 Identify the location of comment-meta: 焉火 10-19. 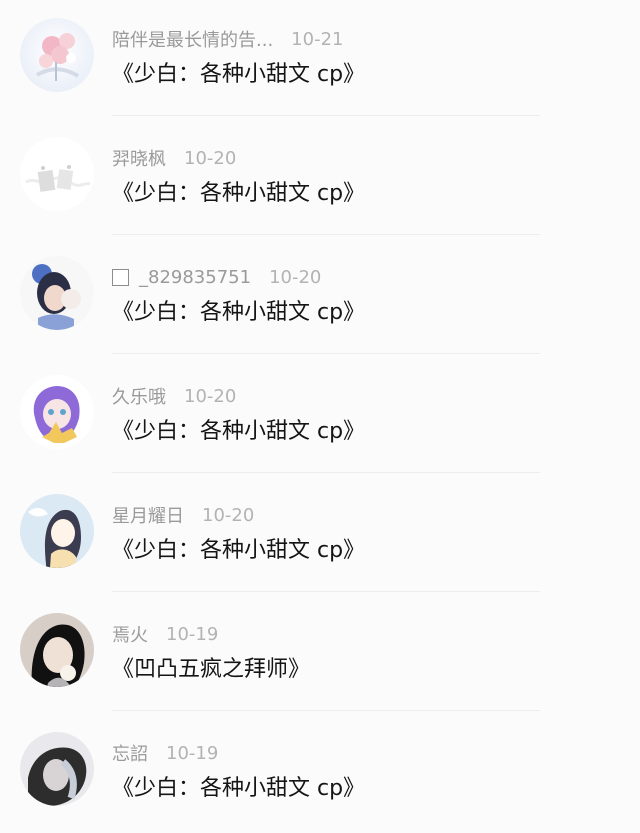
(165, 634).